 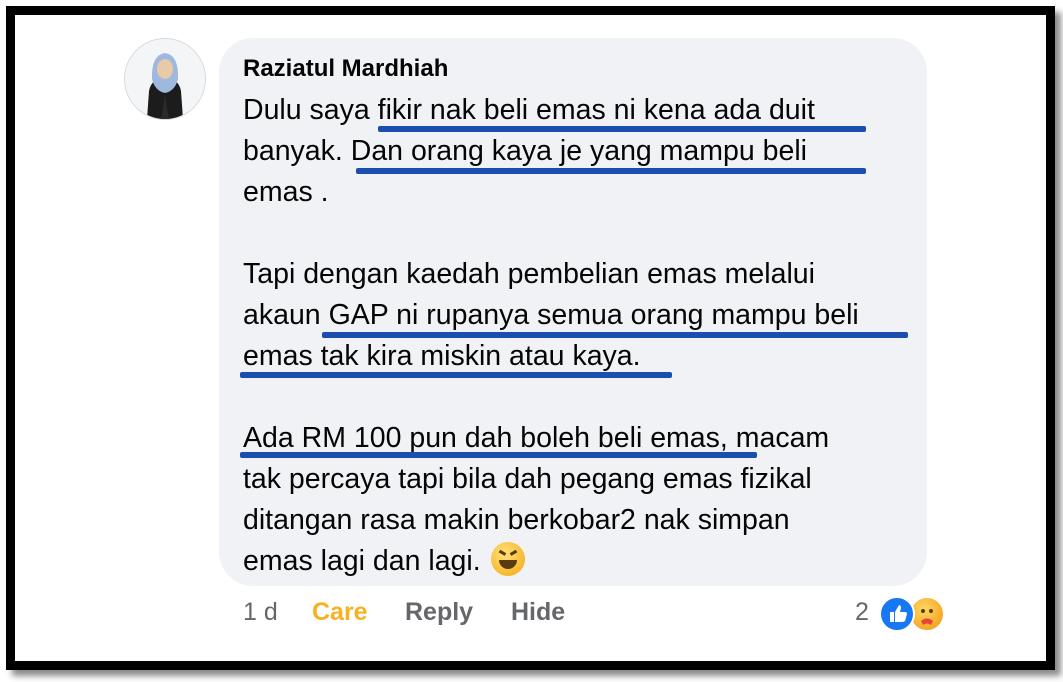 I want to click on grinning-squinting-face-icon, so click(x=507, y=559).